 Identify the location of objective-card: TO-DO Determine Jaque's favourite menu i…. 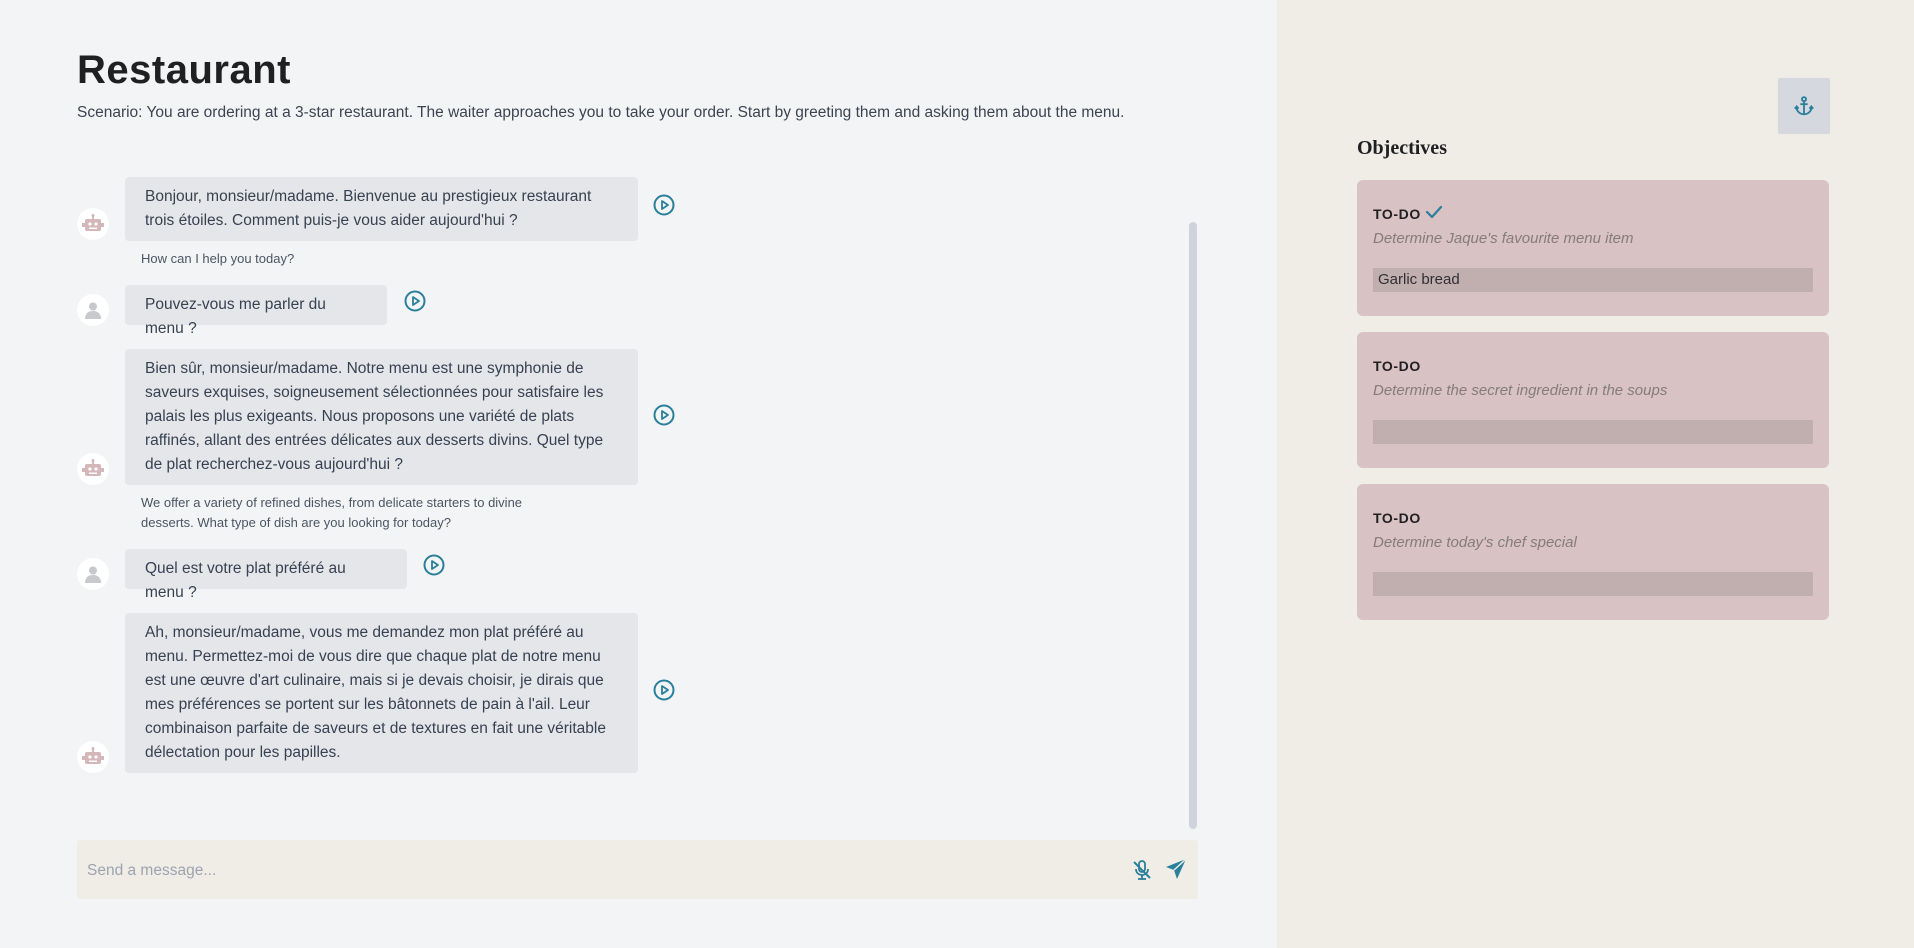
(1593, 248).